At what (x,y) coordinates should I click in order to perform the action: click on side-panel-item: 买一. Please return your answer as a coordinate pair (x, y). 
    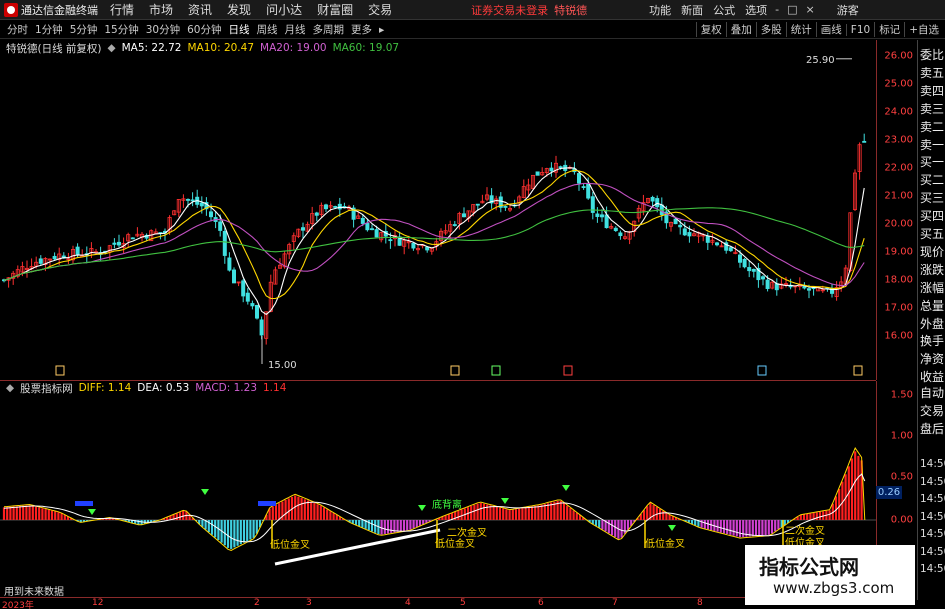
    Looking at the image, I should click on (932, 161).